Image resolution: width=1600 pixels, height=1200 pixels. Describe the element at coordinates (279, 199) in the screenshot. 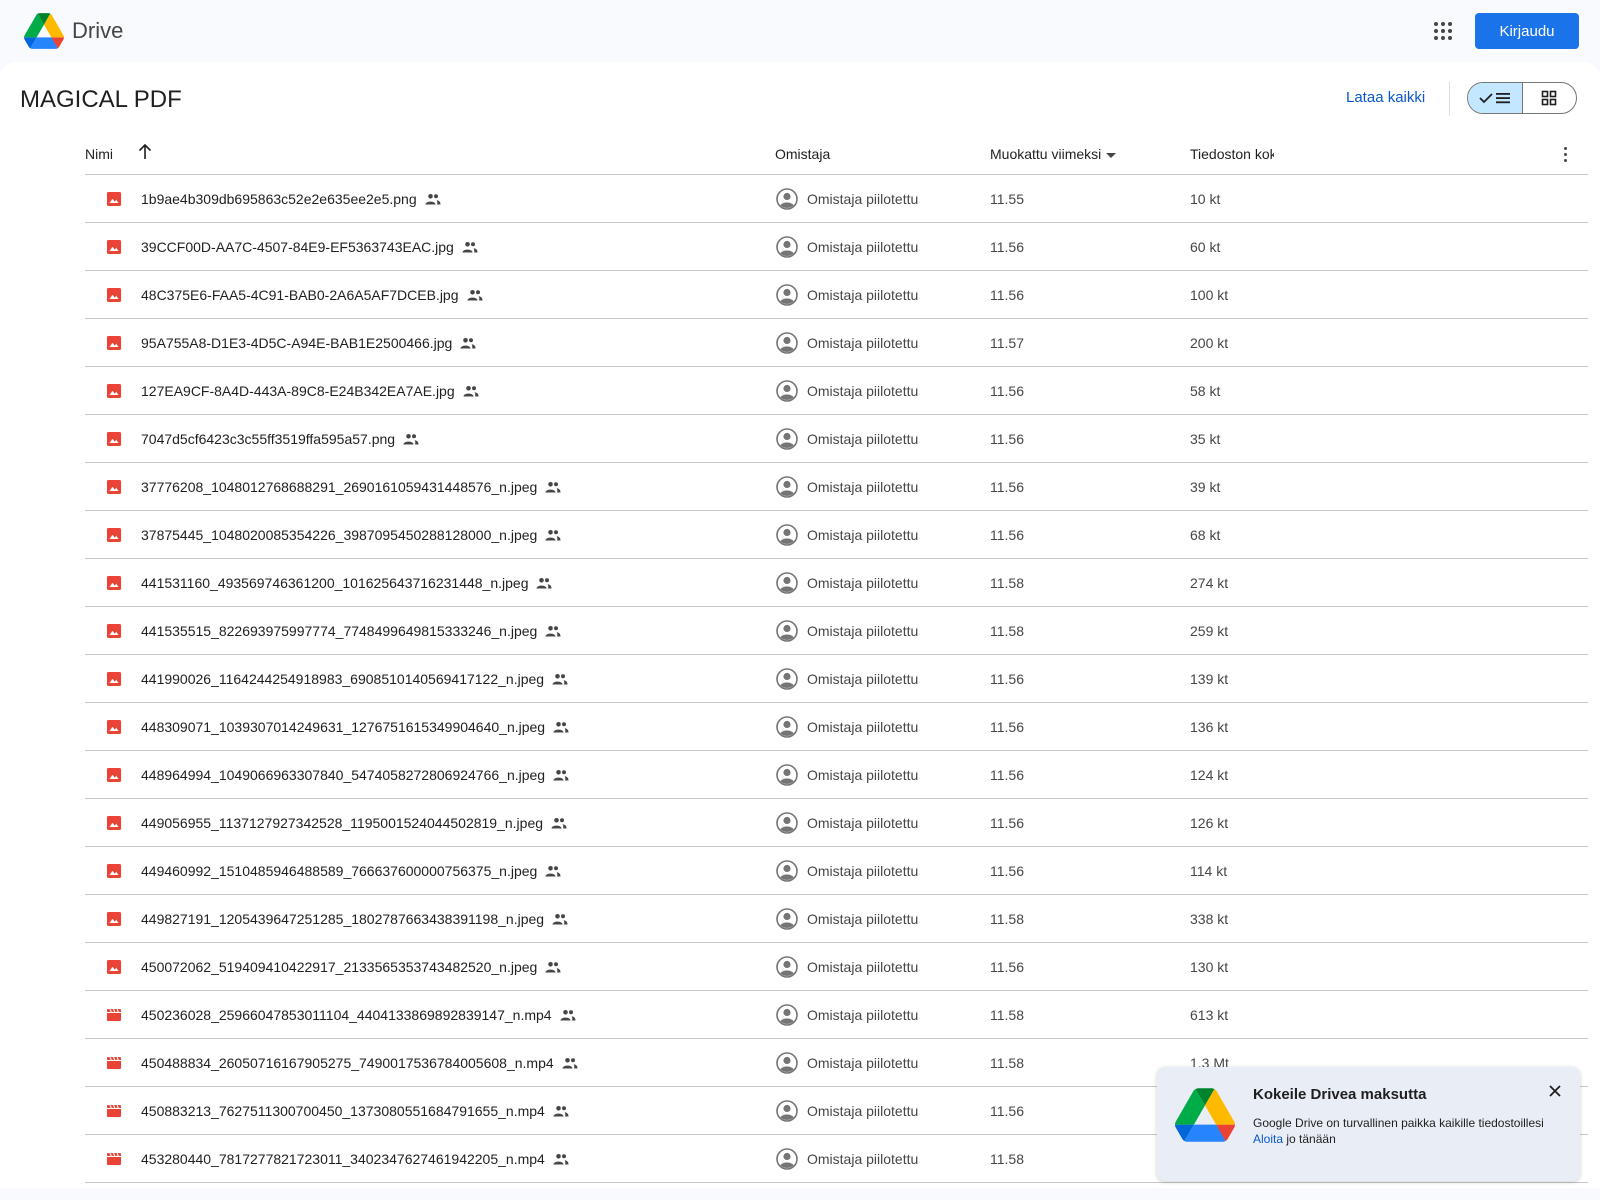

I see `file-name: 1b9ae4b309db695863c52e2e635ee2e5.png` at that location.